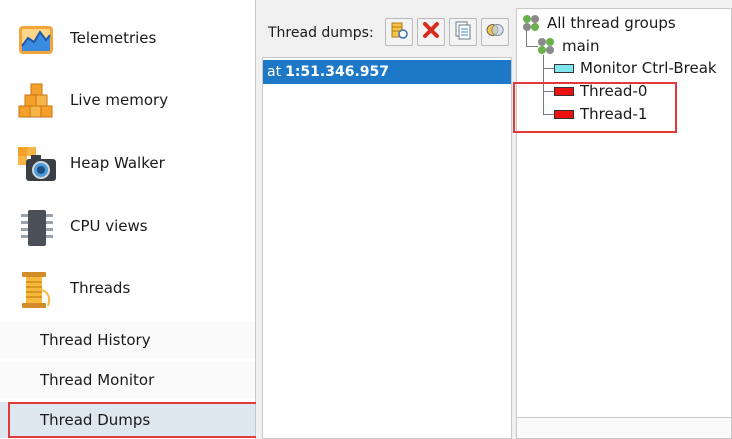 The height and width of the screenshot is (439, 732). I want to click on tree-node-label: main, so click(581, 46).